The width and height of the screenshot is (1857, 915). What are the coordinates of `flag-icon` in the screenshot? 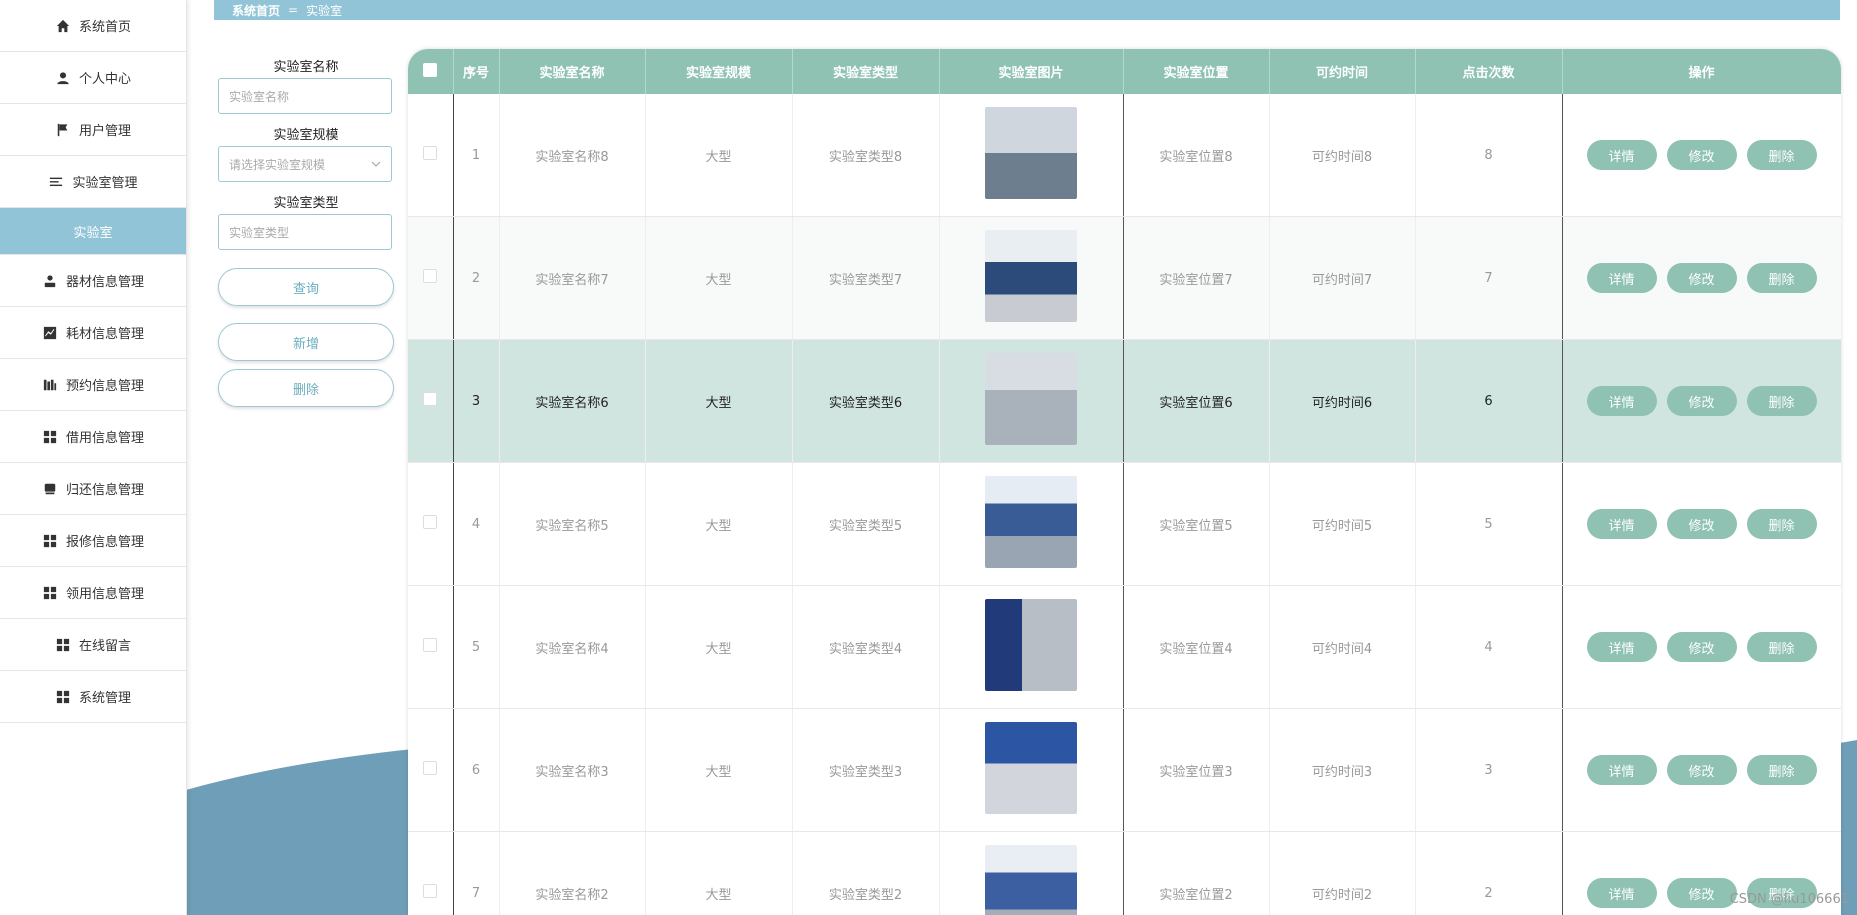 It's located at (63, 130).